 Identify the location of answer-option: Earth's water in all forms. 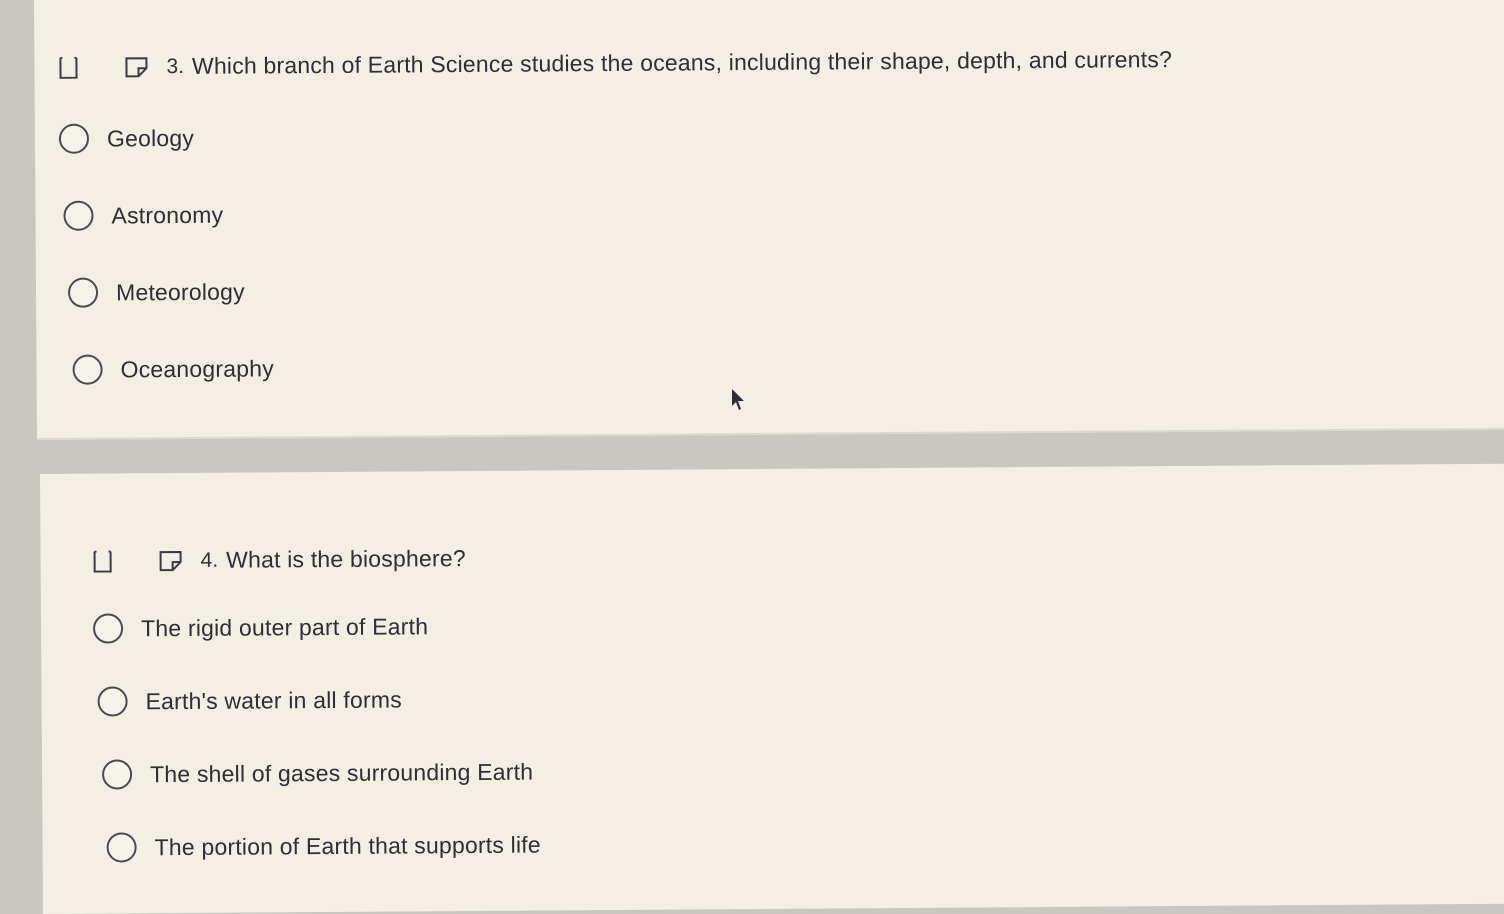
(249, 700).